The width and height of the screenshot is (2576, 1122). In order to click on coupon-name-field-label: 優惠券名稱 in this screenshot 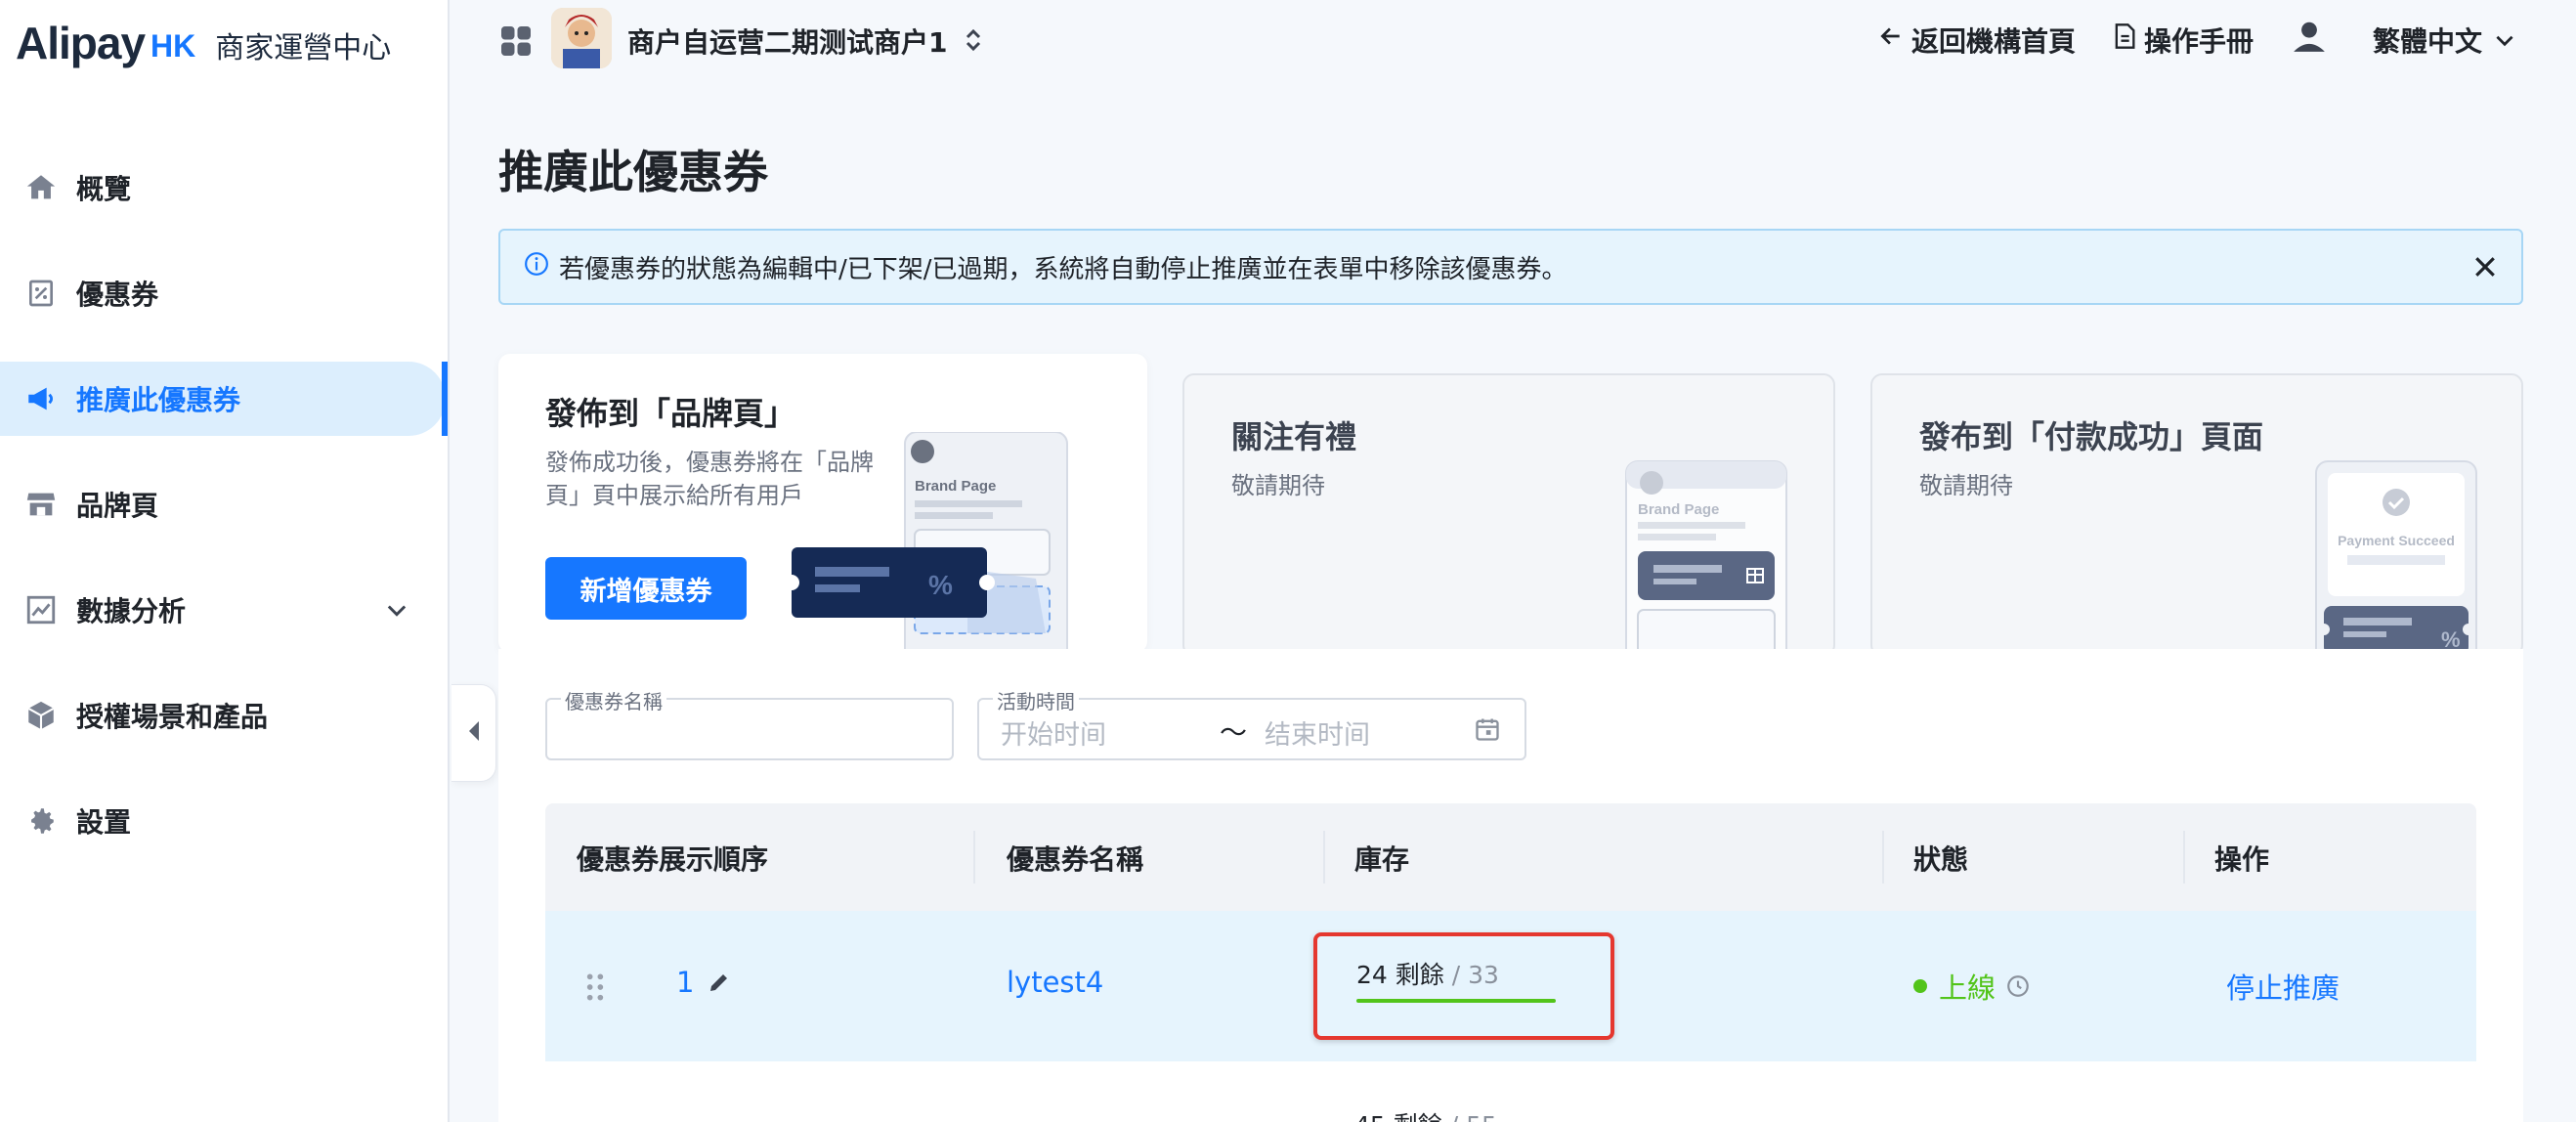, I will do `click(614, 700)`.